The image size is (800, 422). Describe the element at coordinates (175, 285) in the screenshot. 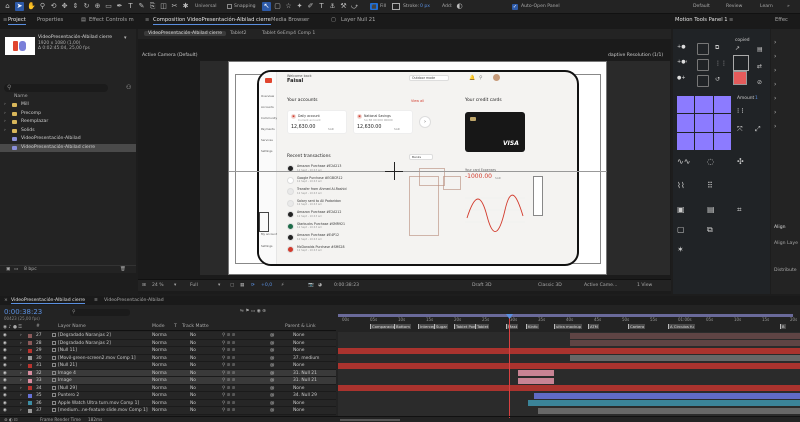

I see `zoom-dropdown-arrow-icon: ▾` at that location.